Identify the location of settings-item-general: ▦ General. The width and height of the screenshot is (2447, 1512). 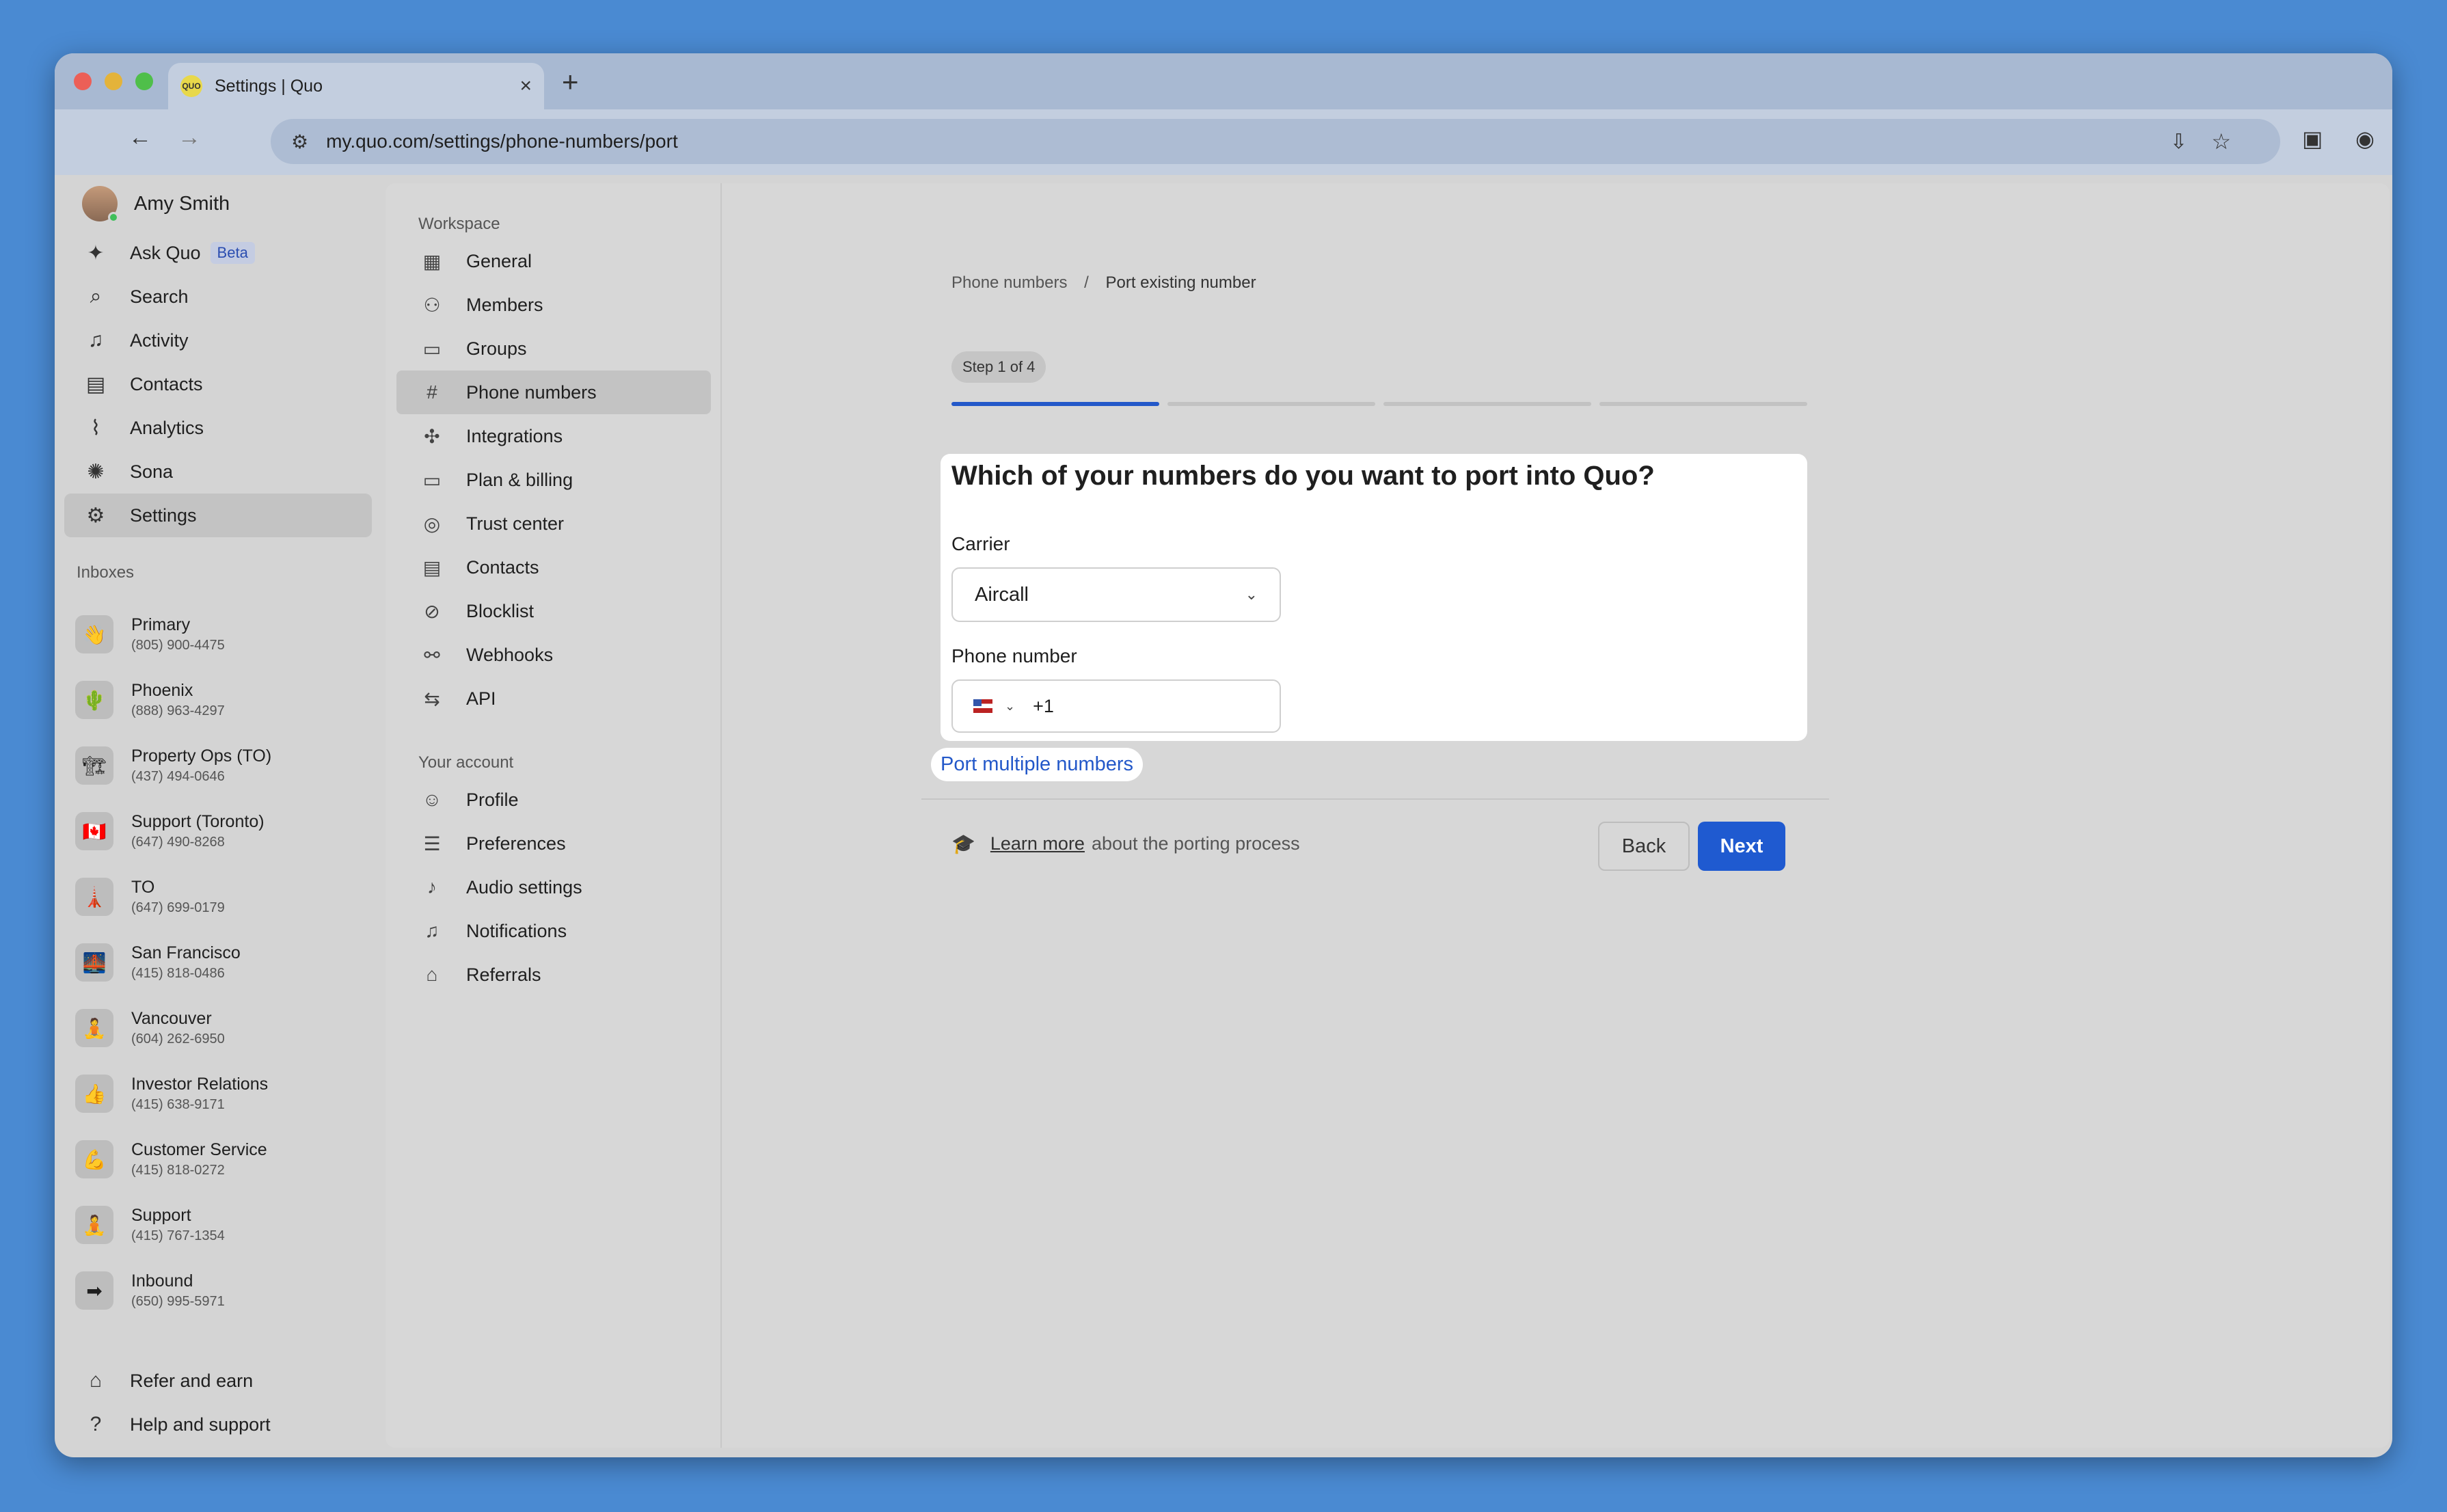
(553, 261).